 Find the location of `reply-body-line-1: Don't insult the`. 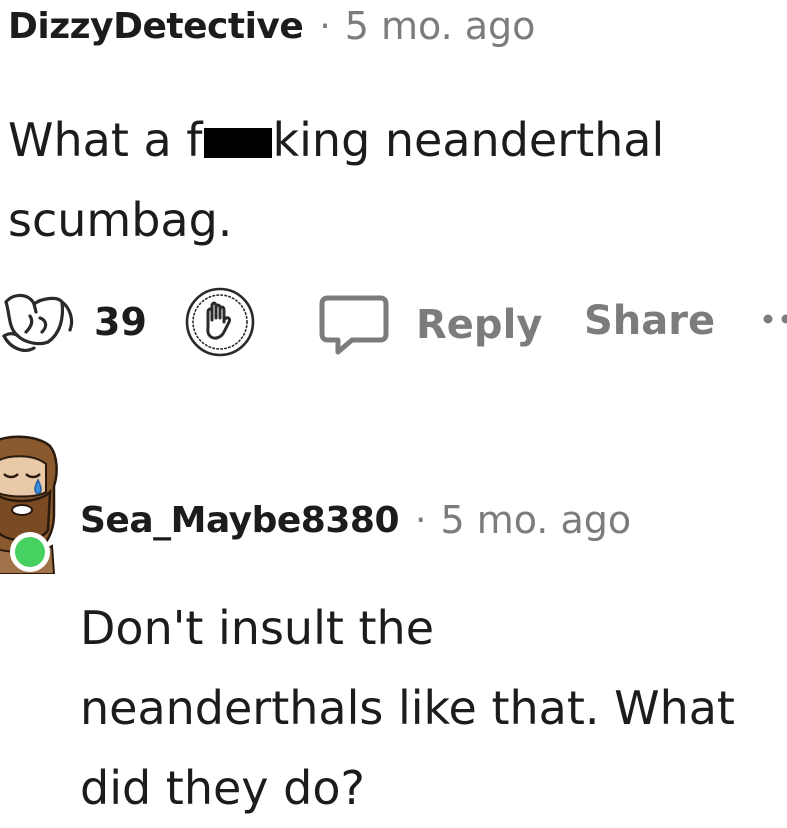

reply-body-line-1: Don't insult the is located at coordinates (430, 628).